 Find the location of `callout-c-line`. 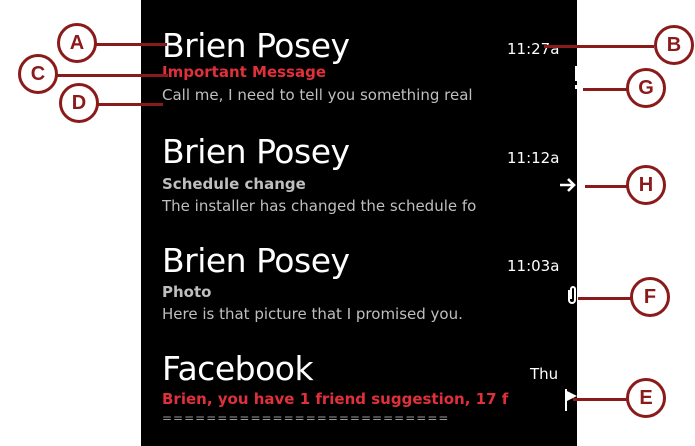

callout-c-line is located at coordinates (112, 75).